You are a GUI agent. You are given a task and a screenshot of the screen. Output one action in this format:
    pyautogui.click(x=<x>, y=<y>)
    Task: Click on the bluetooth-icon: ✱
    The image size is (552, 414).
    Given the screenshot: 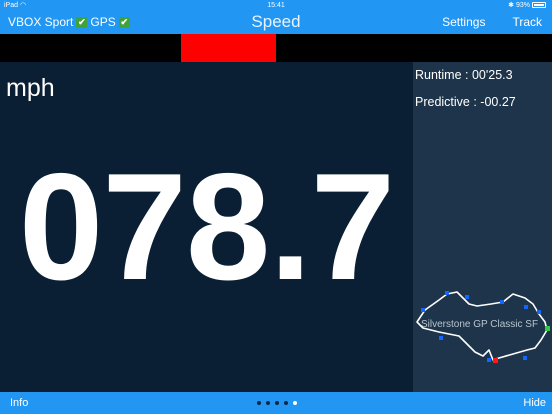 What is the action you would take?
    pyautogui.click(x=511, y=5)
    